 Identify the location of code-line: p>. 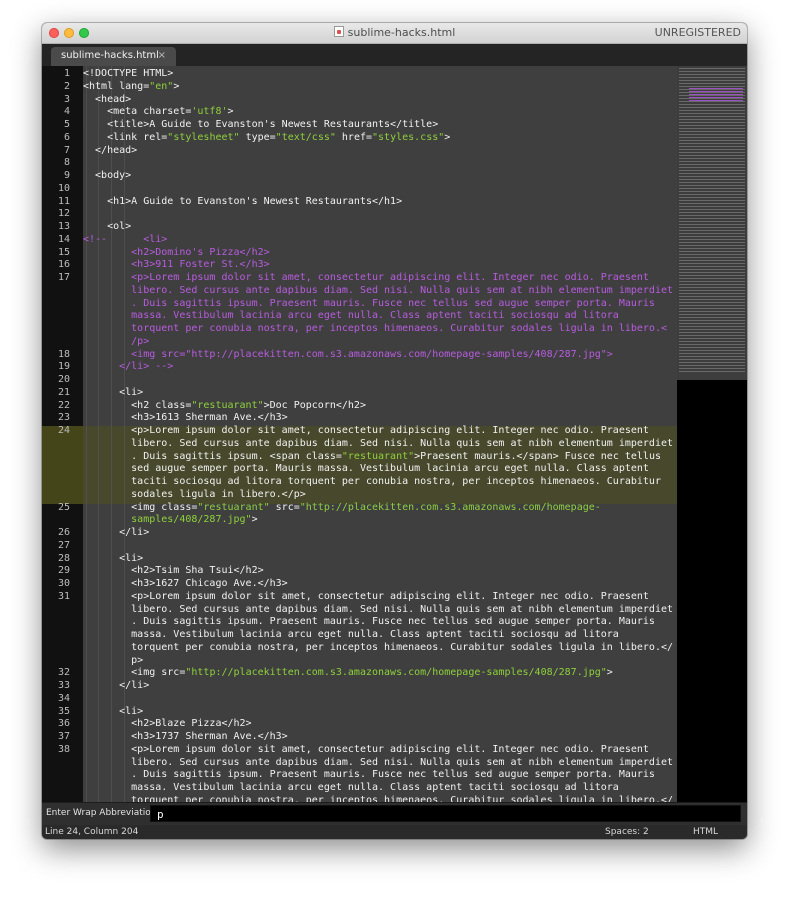
(359, 661).